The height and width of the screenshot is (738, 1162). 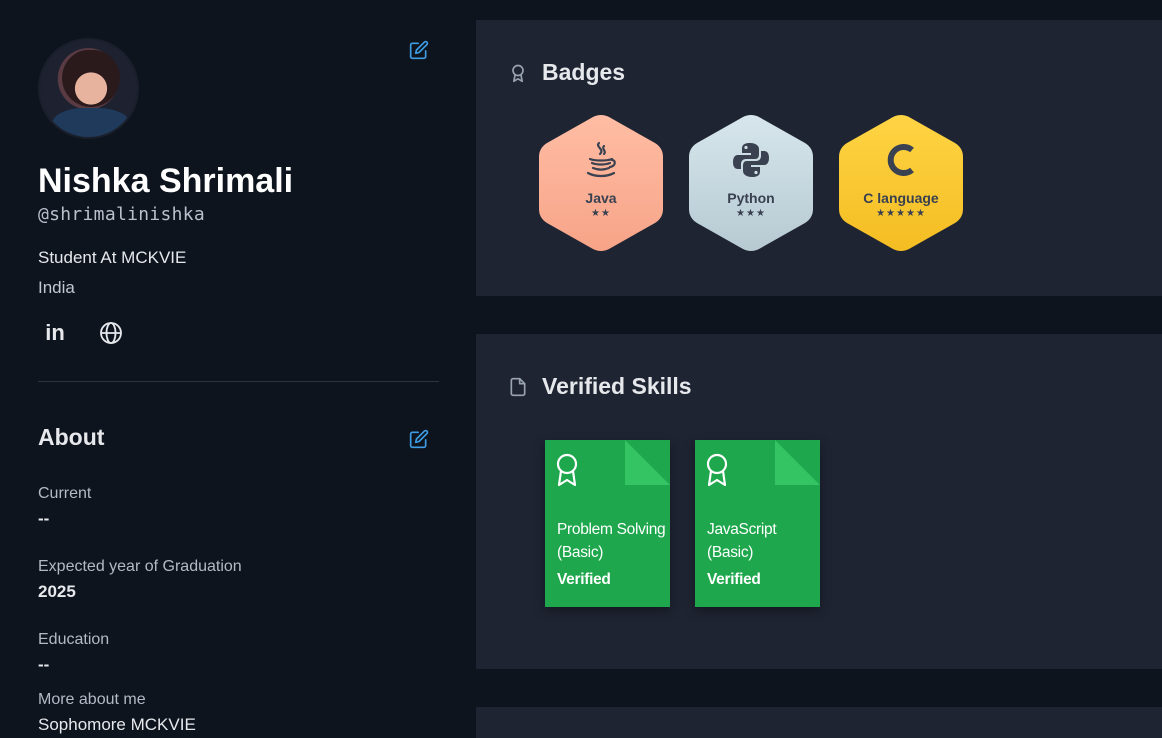 I want to click on linkedin-icon: in, so click(x=55, y=333).